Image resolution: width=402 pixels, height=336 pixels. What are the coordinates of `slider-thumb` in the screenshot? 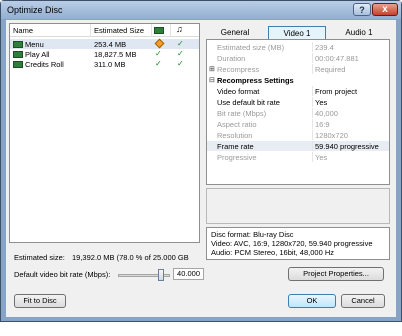 It's located at (161, 275).